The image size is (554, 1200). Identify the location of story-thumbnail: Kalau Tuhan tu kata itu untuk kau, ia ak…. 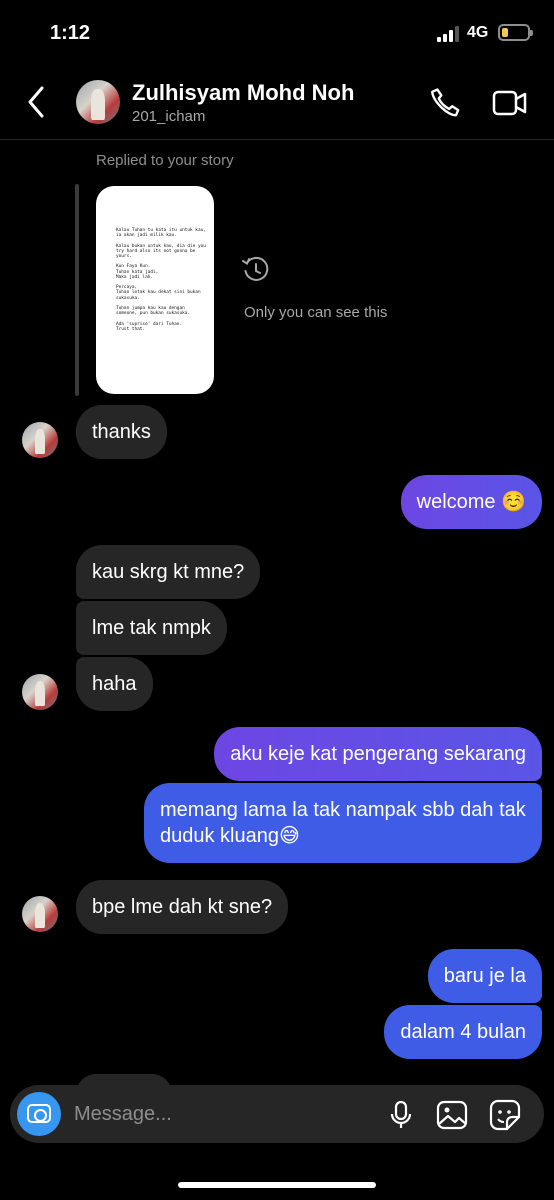
(155, 290).